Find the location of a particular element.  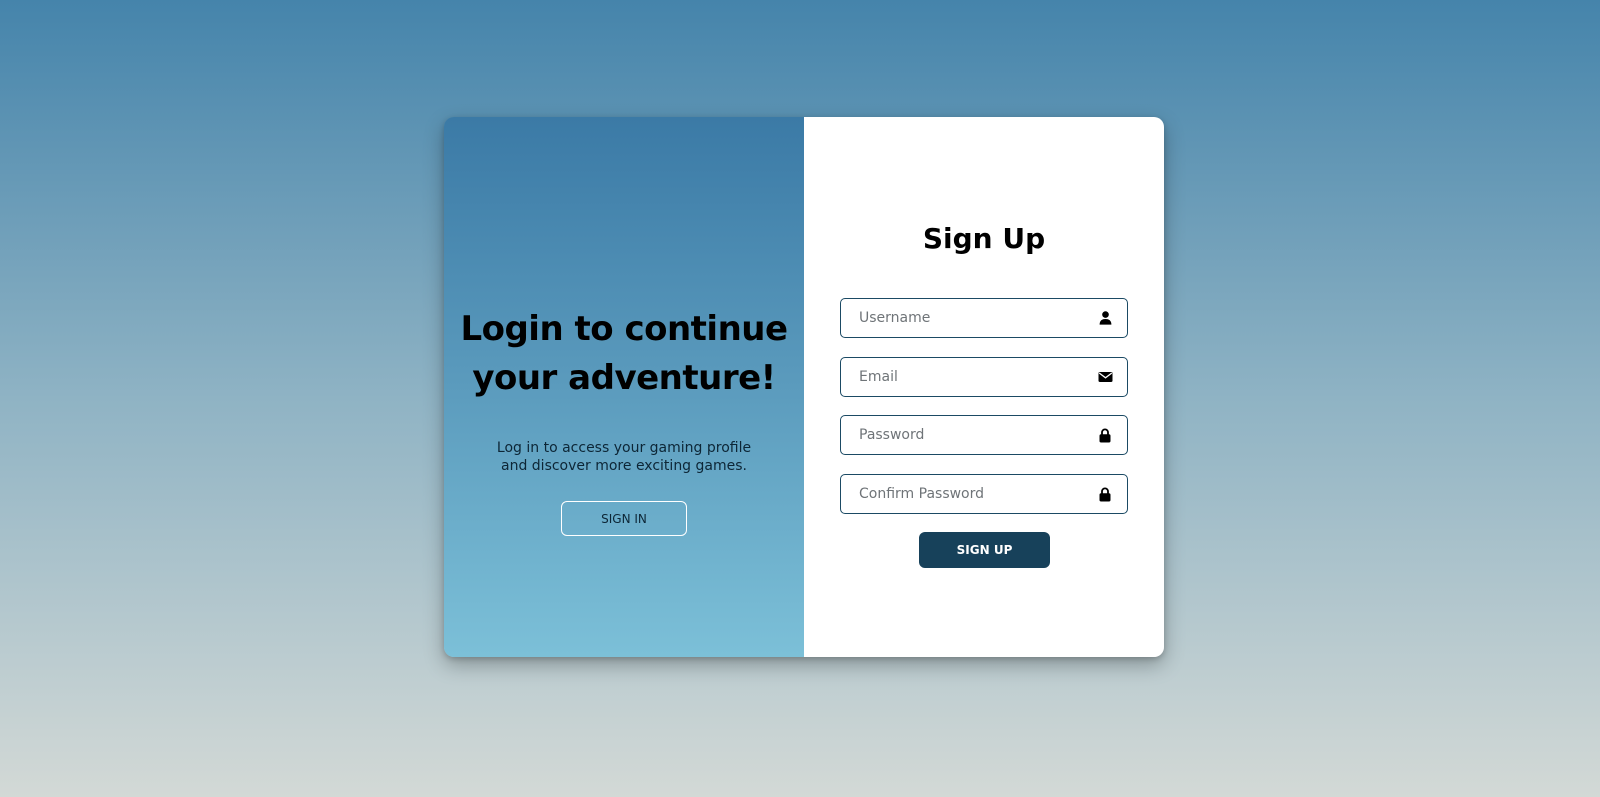

sign-up-button: SIGN UP is located at coordinates (984, 550).